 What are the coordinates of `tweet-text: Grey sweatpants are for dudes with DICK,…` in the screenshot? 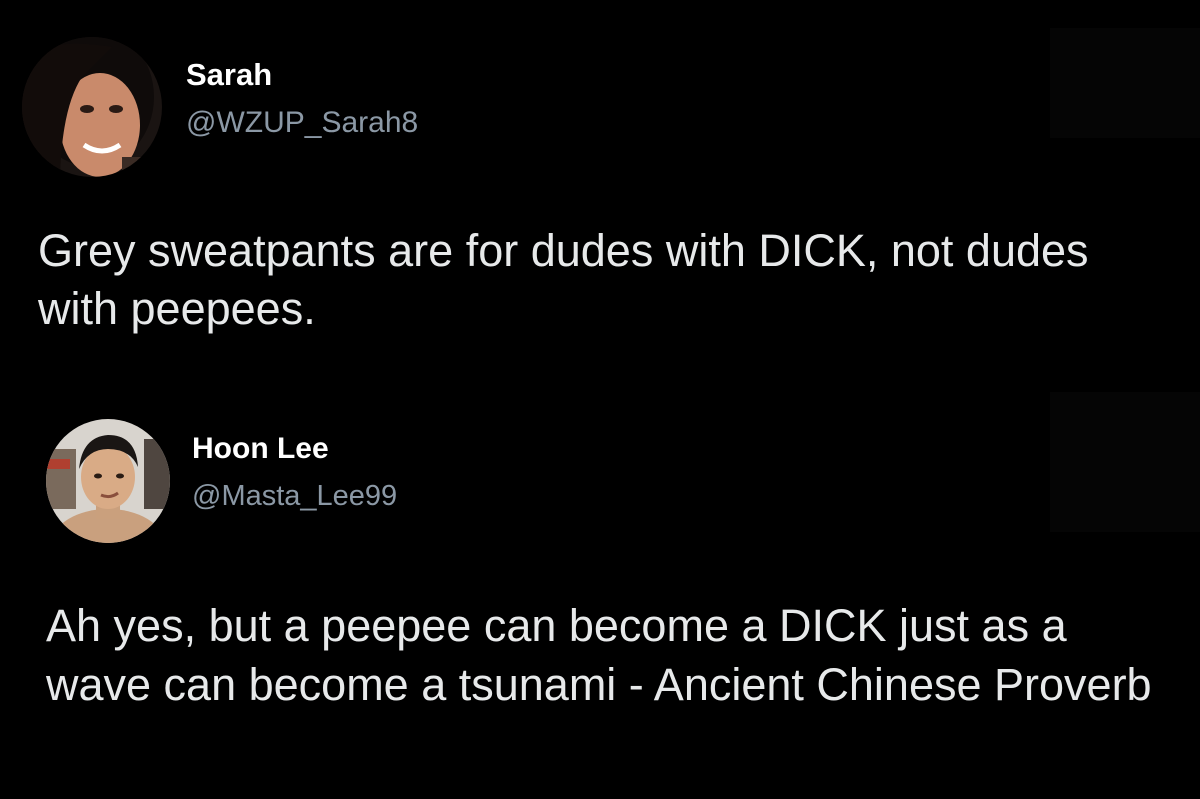 It's located at (563, 279).